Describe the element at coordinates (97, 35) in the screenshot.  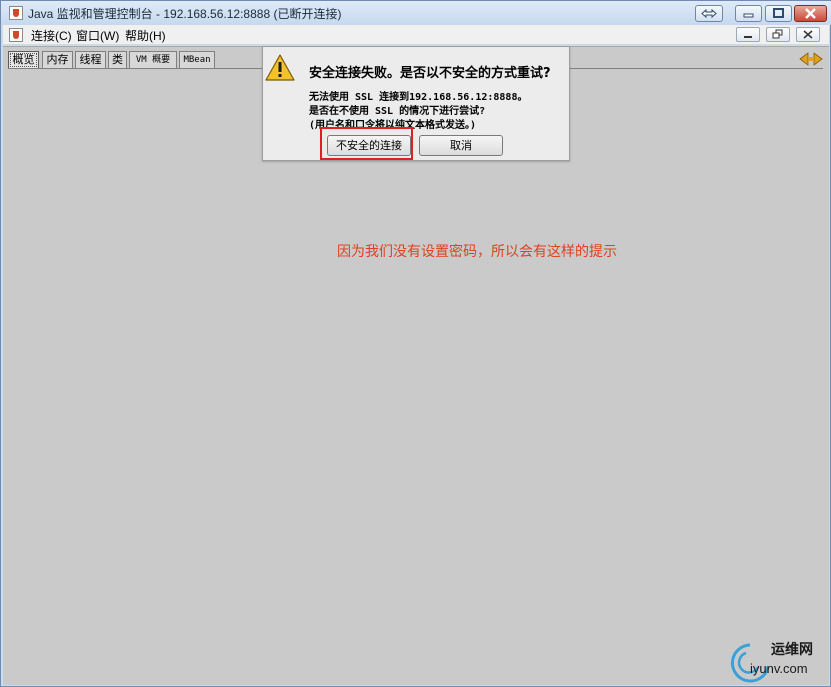
I see `menu-window: 窗口(W)` at that location.